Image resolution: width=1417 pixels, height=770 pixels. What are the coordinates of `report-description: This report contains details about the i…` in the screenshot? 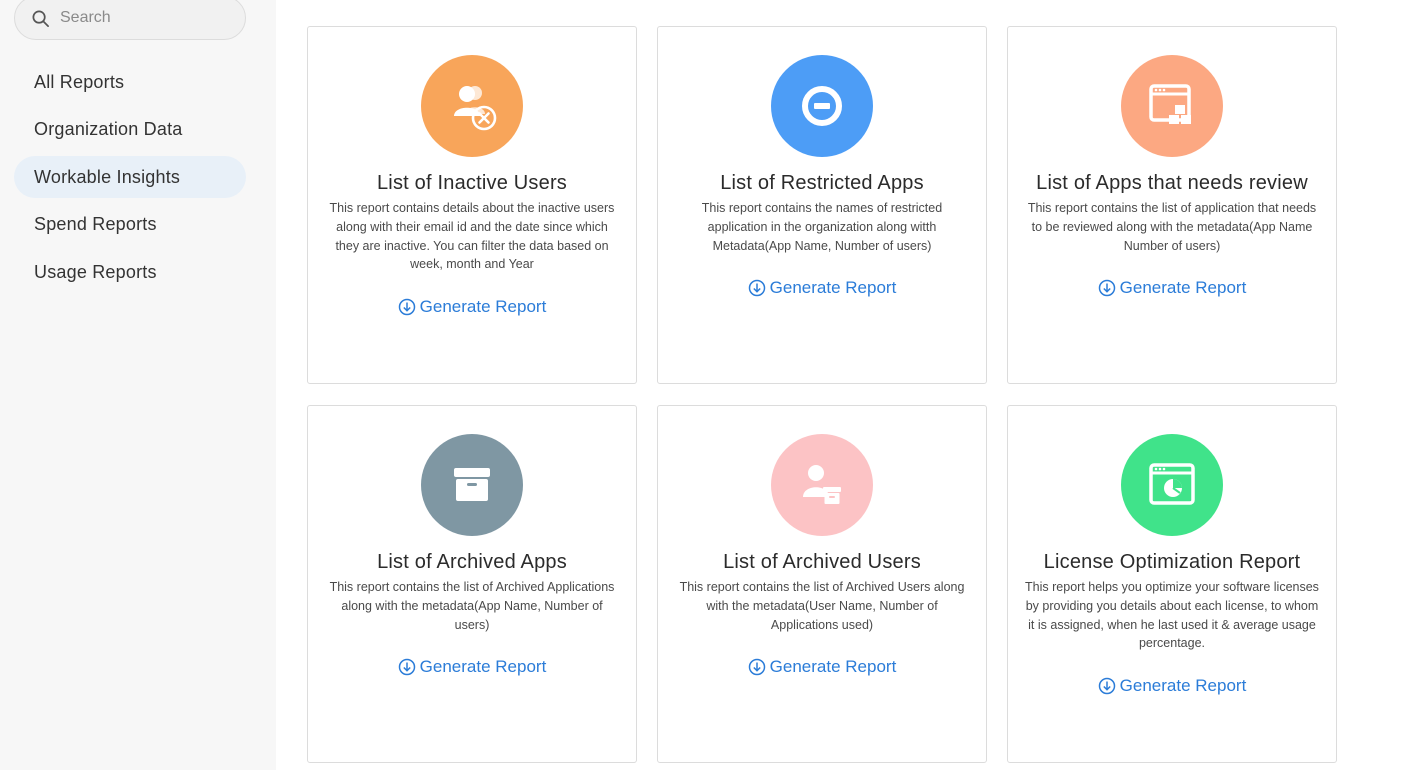 It's located at (472, 236).